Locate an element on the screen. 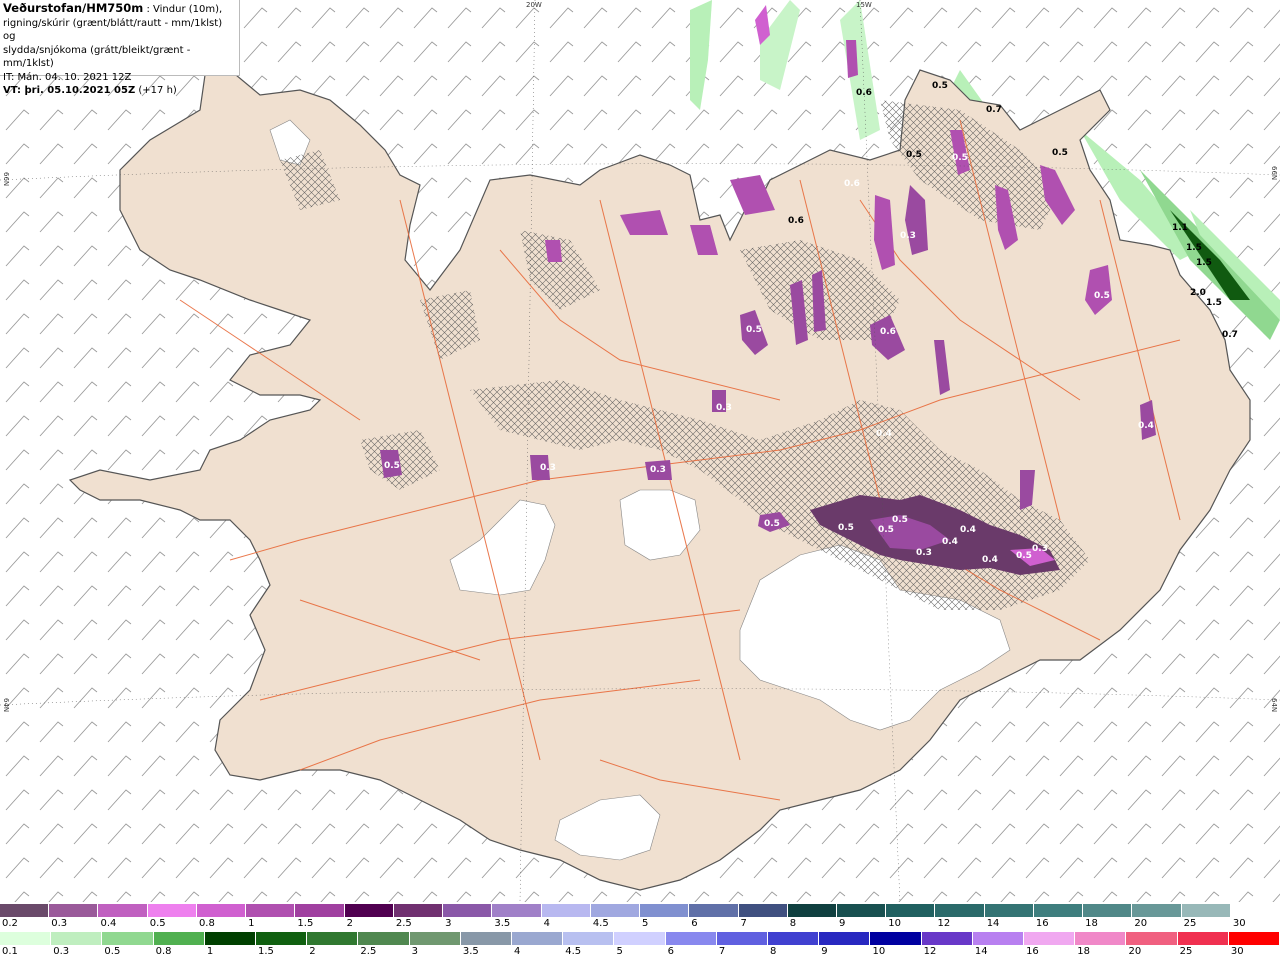 Image resolution: width=1280 pixels, height=960 pixels. legend-label: 0.5 is located at coordinates (157, 923).